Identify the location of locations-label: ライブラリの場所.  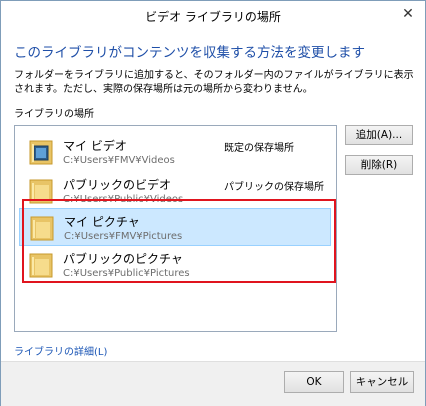
(54, 114).